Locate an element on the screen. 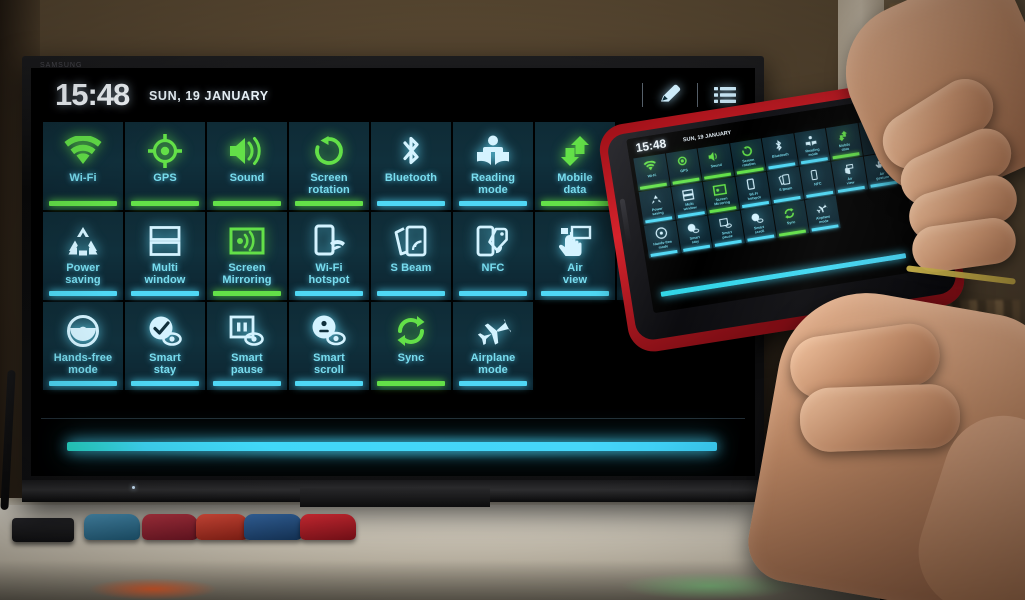 The height and width of the screenshot is (600, 1025). tile-label: S Beam is located at coordinates (411, 268).